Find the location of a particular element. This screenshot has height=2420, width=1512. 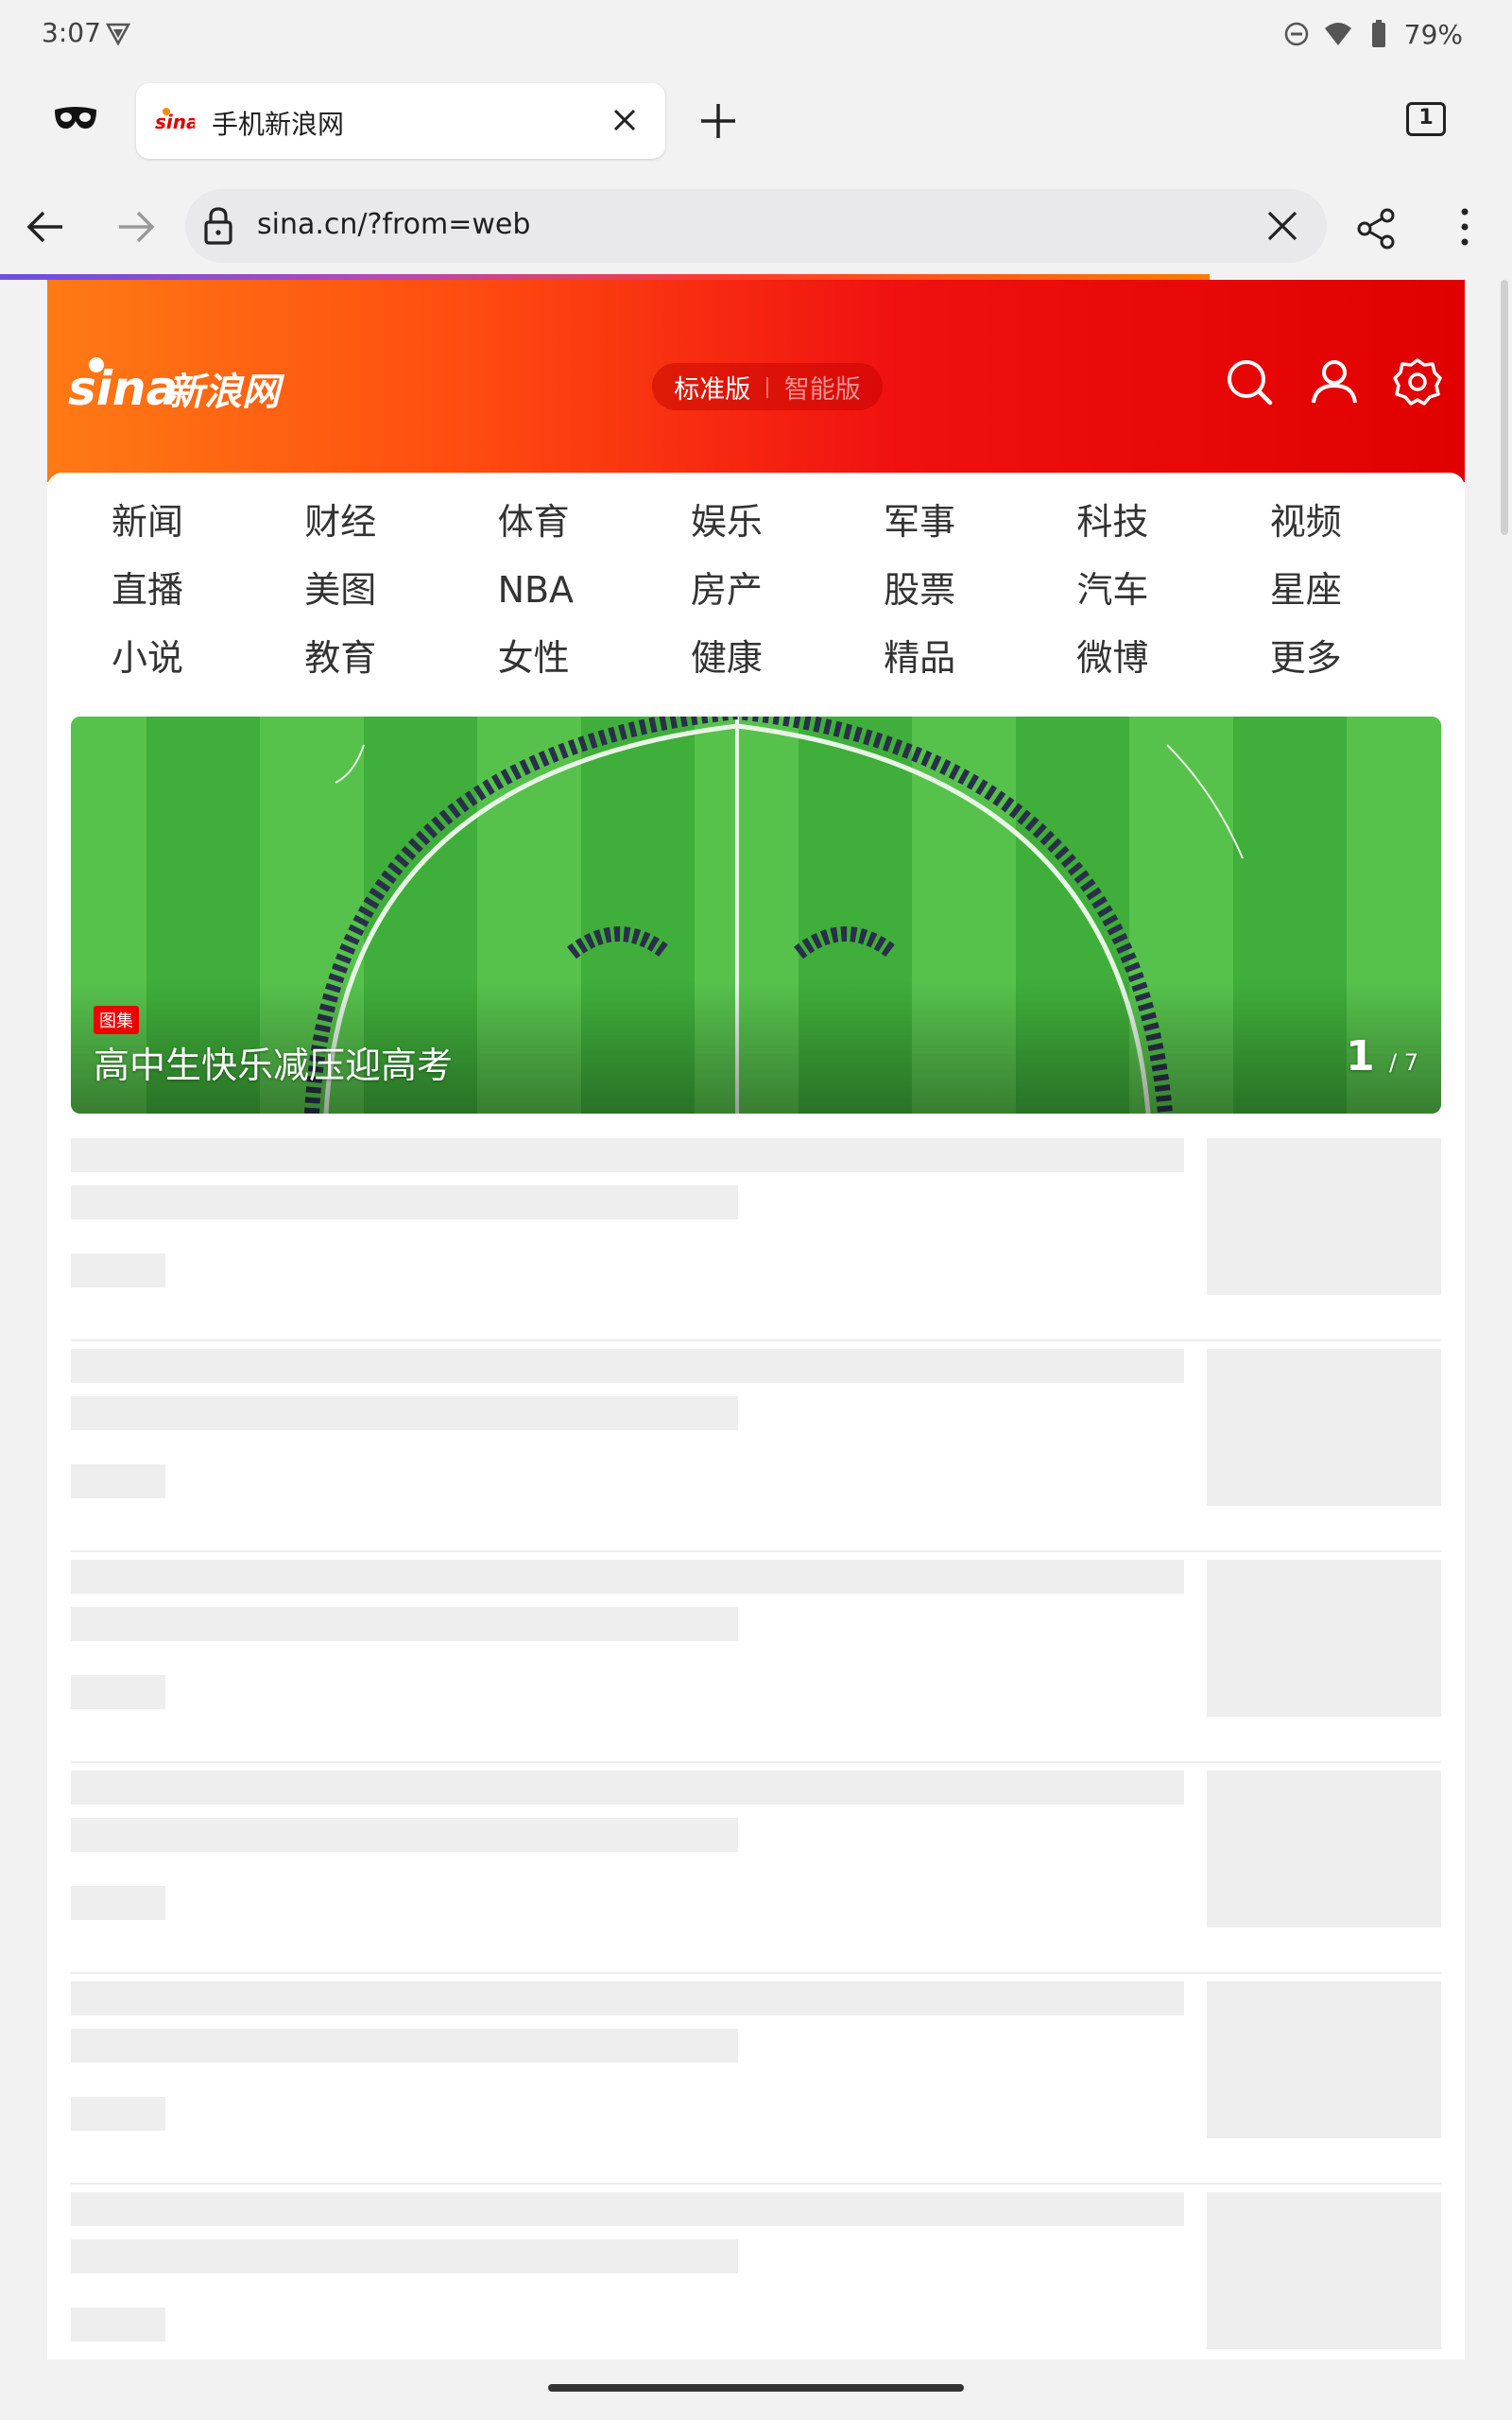

user-icon is located at coordinates (1334, 382).